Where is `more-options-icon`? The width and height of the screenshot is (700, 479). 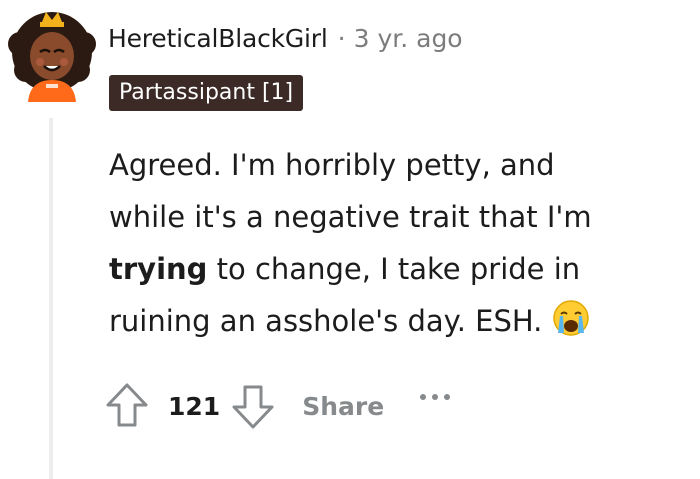
more-options-icon is located at coordinates (435, 397).